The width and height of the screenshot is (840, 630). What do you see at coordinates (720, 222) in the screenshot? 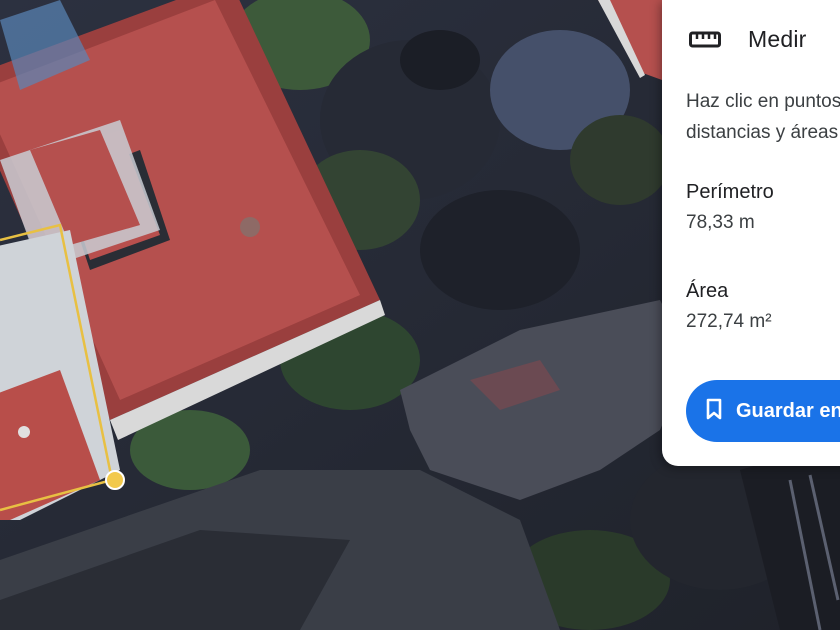
I see `perimeter-value: 78,33 m` at bounding box center [720, 222].